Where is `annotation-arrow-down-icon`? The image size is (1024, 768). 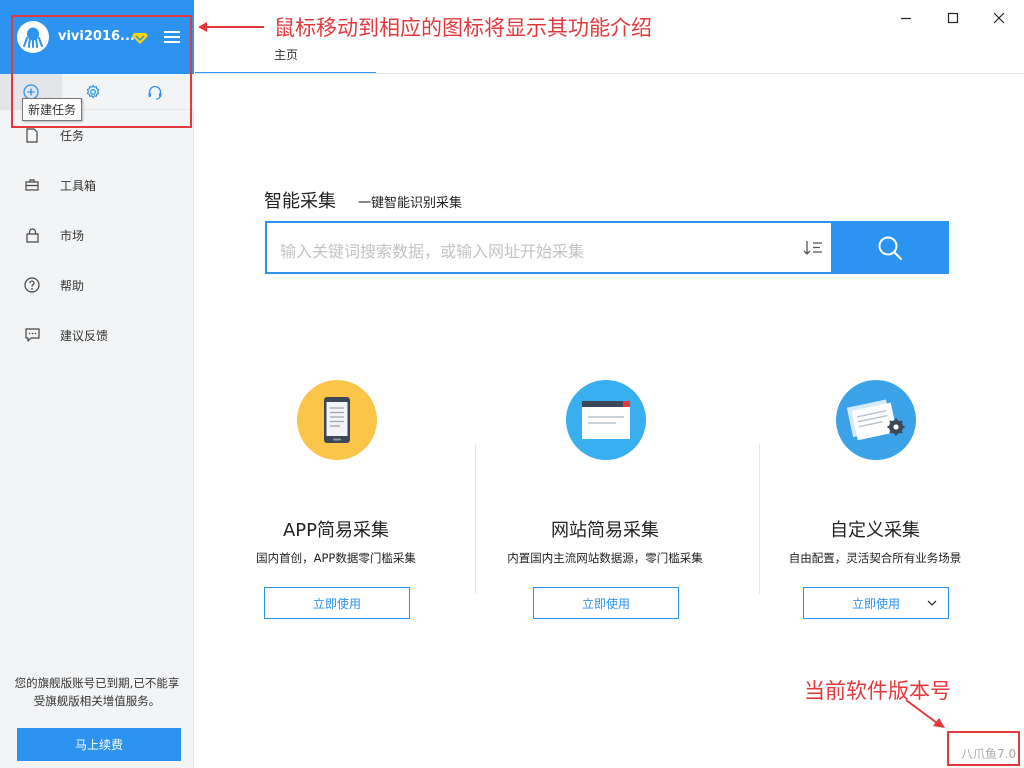
annotation-arrow-down-icon is located at coordinates (925, 713).